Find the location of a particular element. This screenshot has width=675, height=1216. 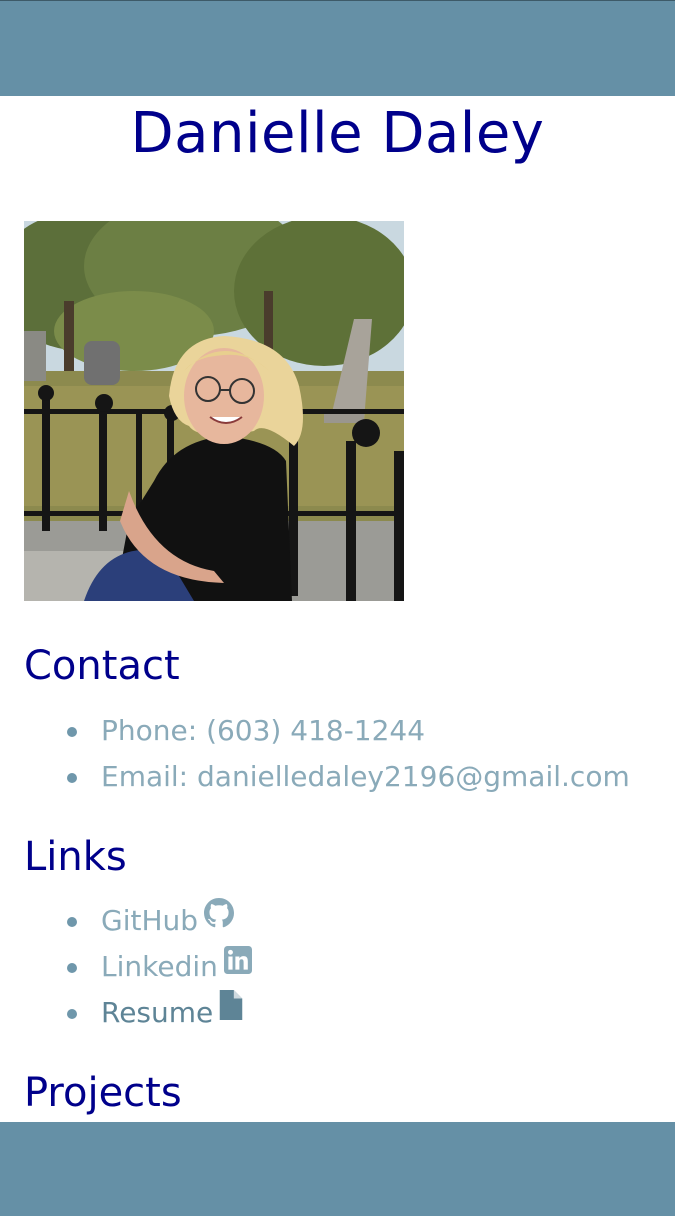

links-heading: Links is located at coordinates (75, 857).